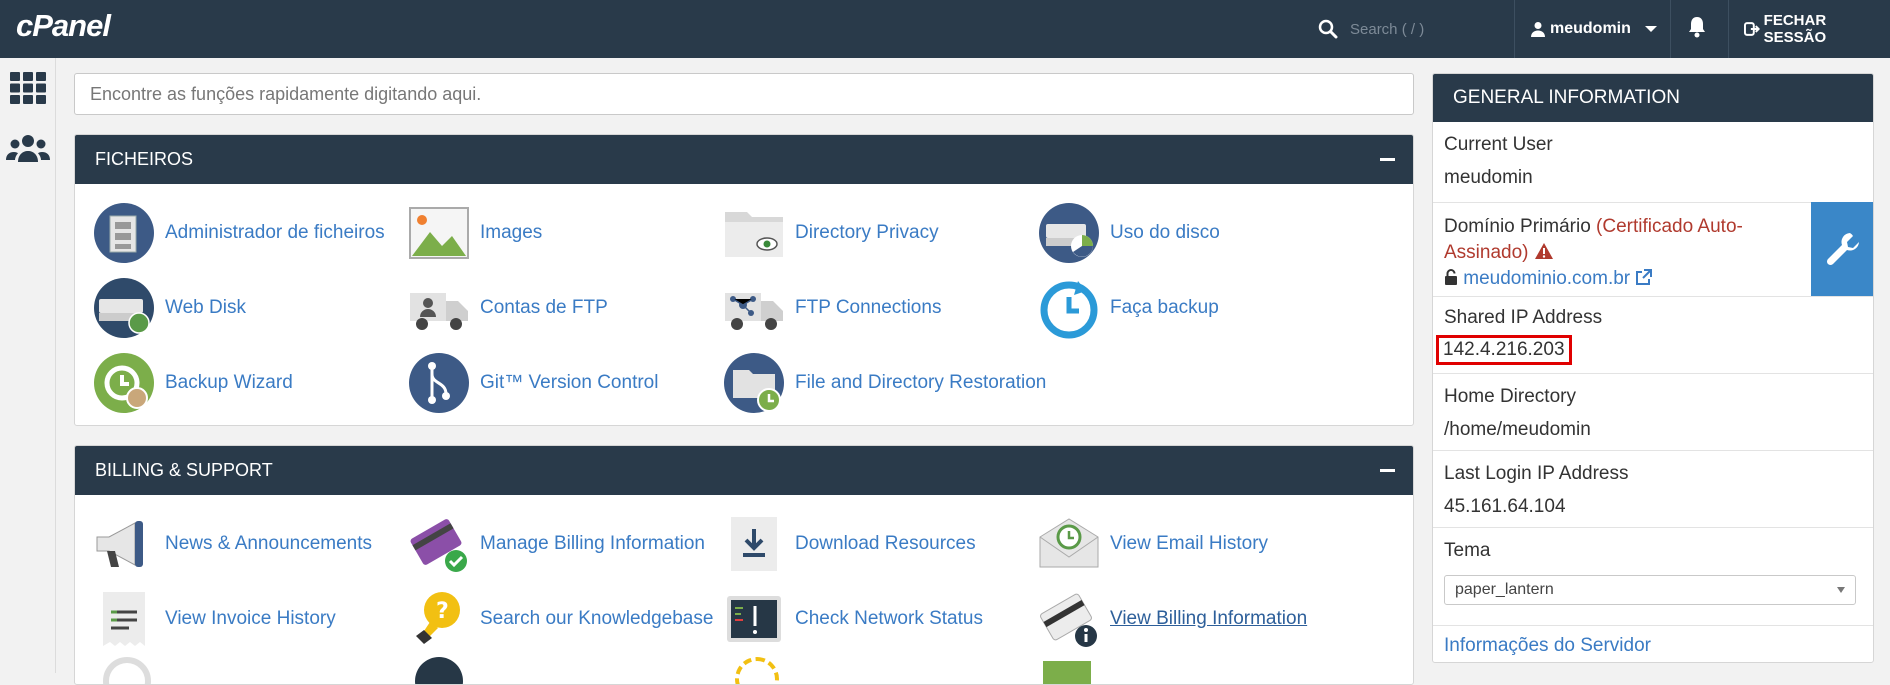 This screenshot has height=685, width=1890. I want to click on tool-label: View Email History, so click(1189, 543).